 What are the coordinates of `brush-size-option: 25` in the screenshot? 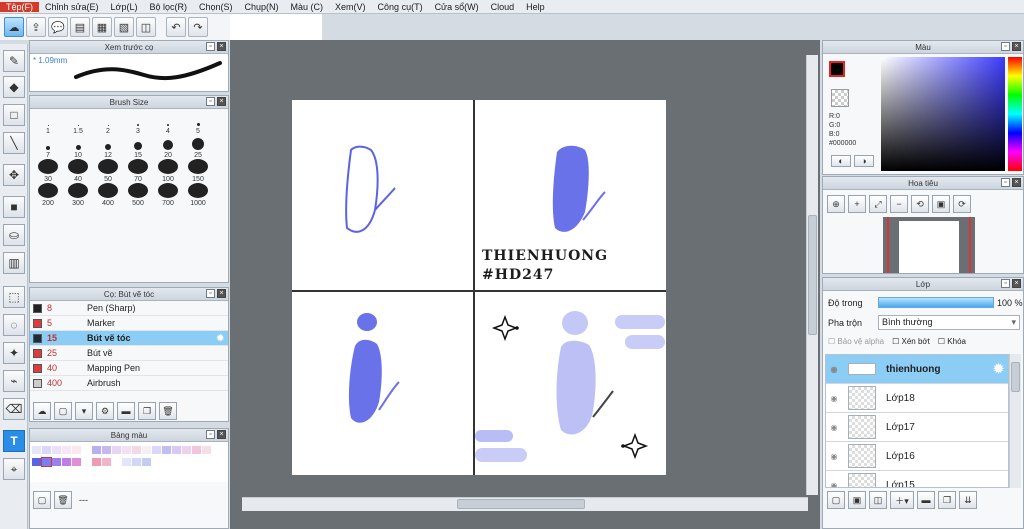 It's located at (198, 147).